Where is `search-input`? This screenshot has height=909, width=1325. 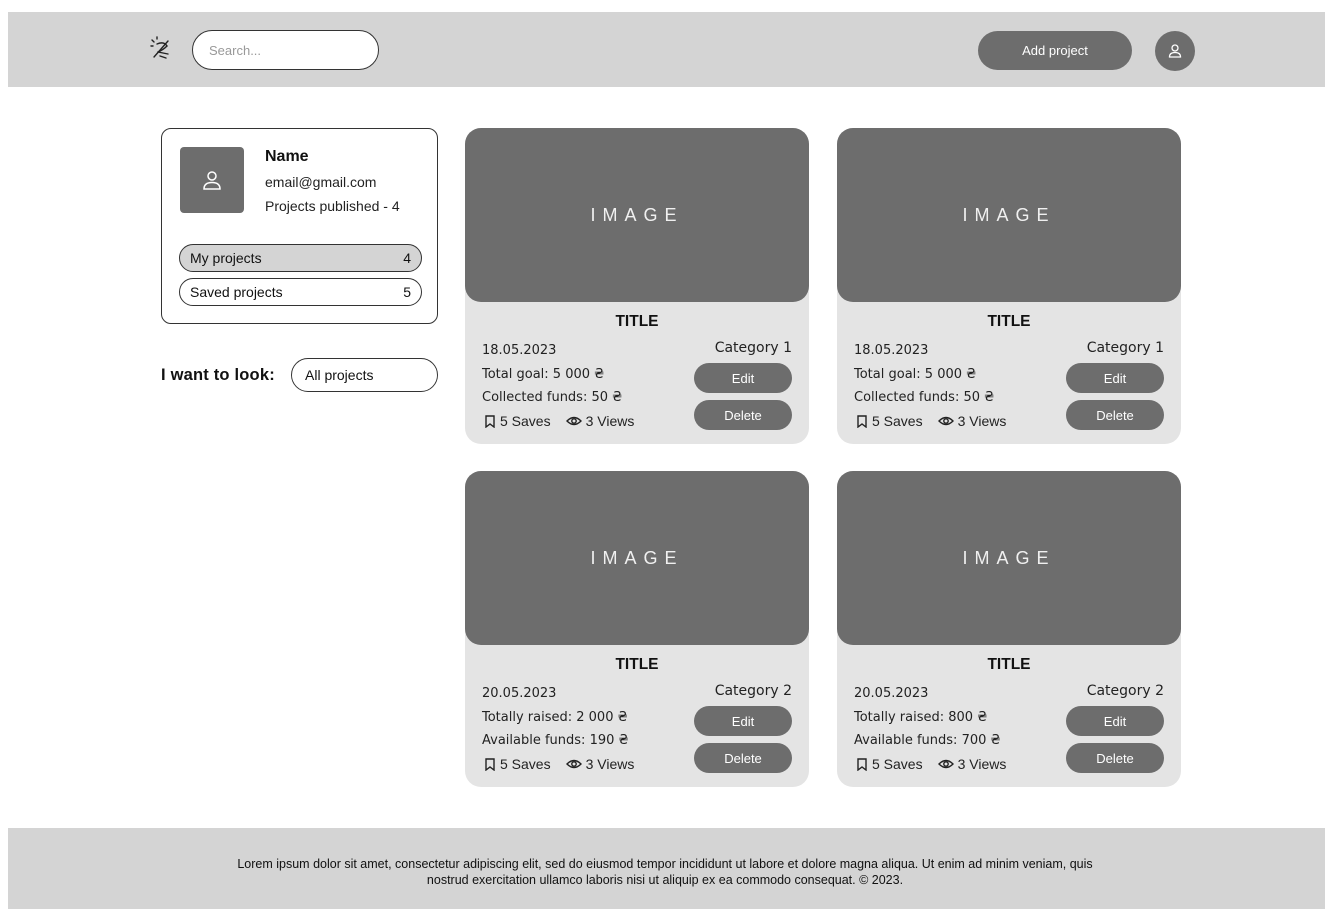 search-input is located at coordinates (285, 50).